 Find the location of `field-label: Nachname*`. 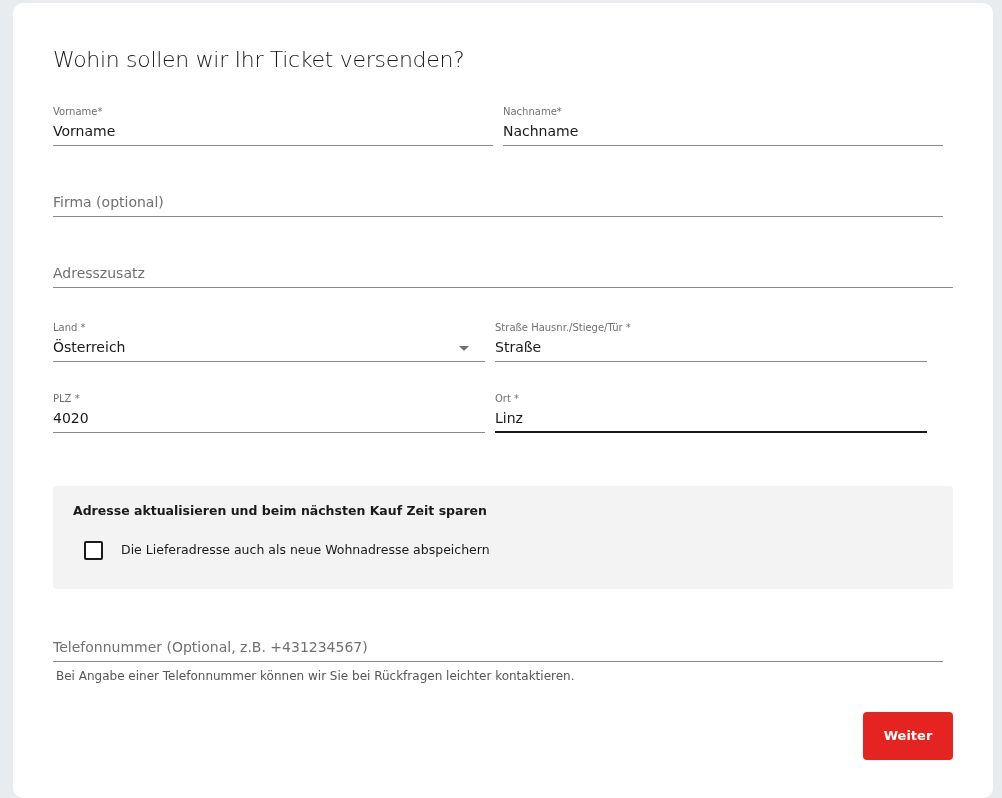

field-label: Nachname* is located at coordinates (533, 111).